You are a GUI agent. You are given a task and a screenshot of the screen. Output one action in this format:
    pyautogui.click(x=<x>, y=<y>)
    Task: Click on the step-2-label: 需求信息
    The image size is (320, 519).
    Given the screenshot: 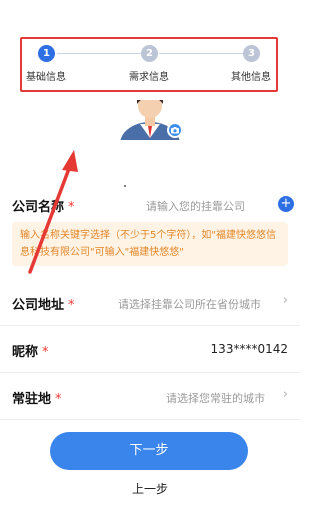 What is the action you would take?
    pyautogui.click(x=149, y=77)
    